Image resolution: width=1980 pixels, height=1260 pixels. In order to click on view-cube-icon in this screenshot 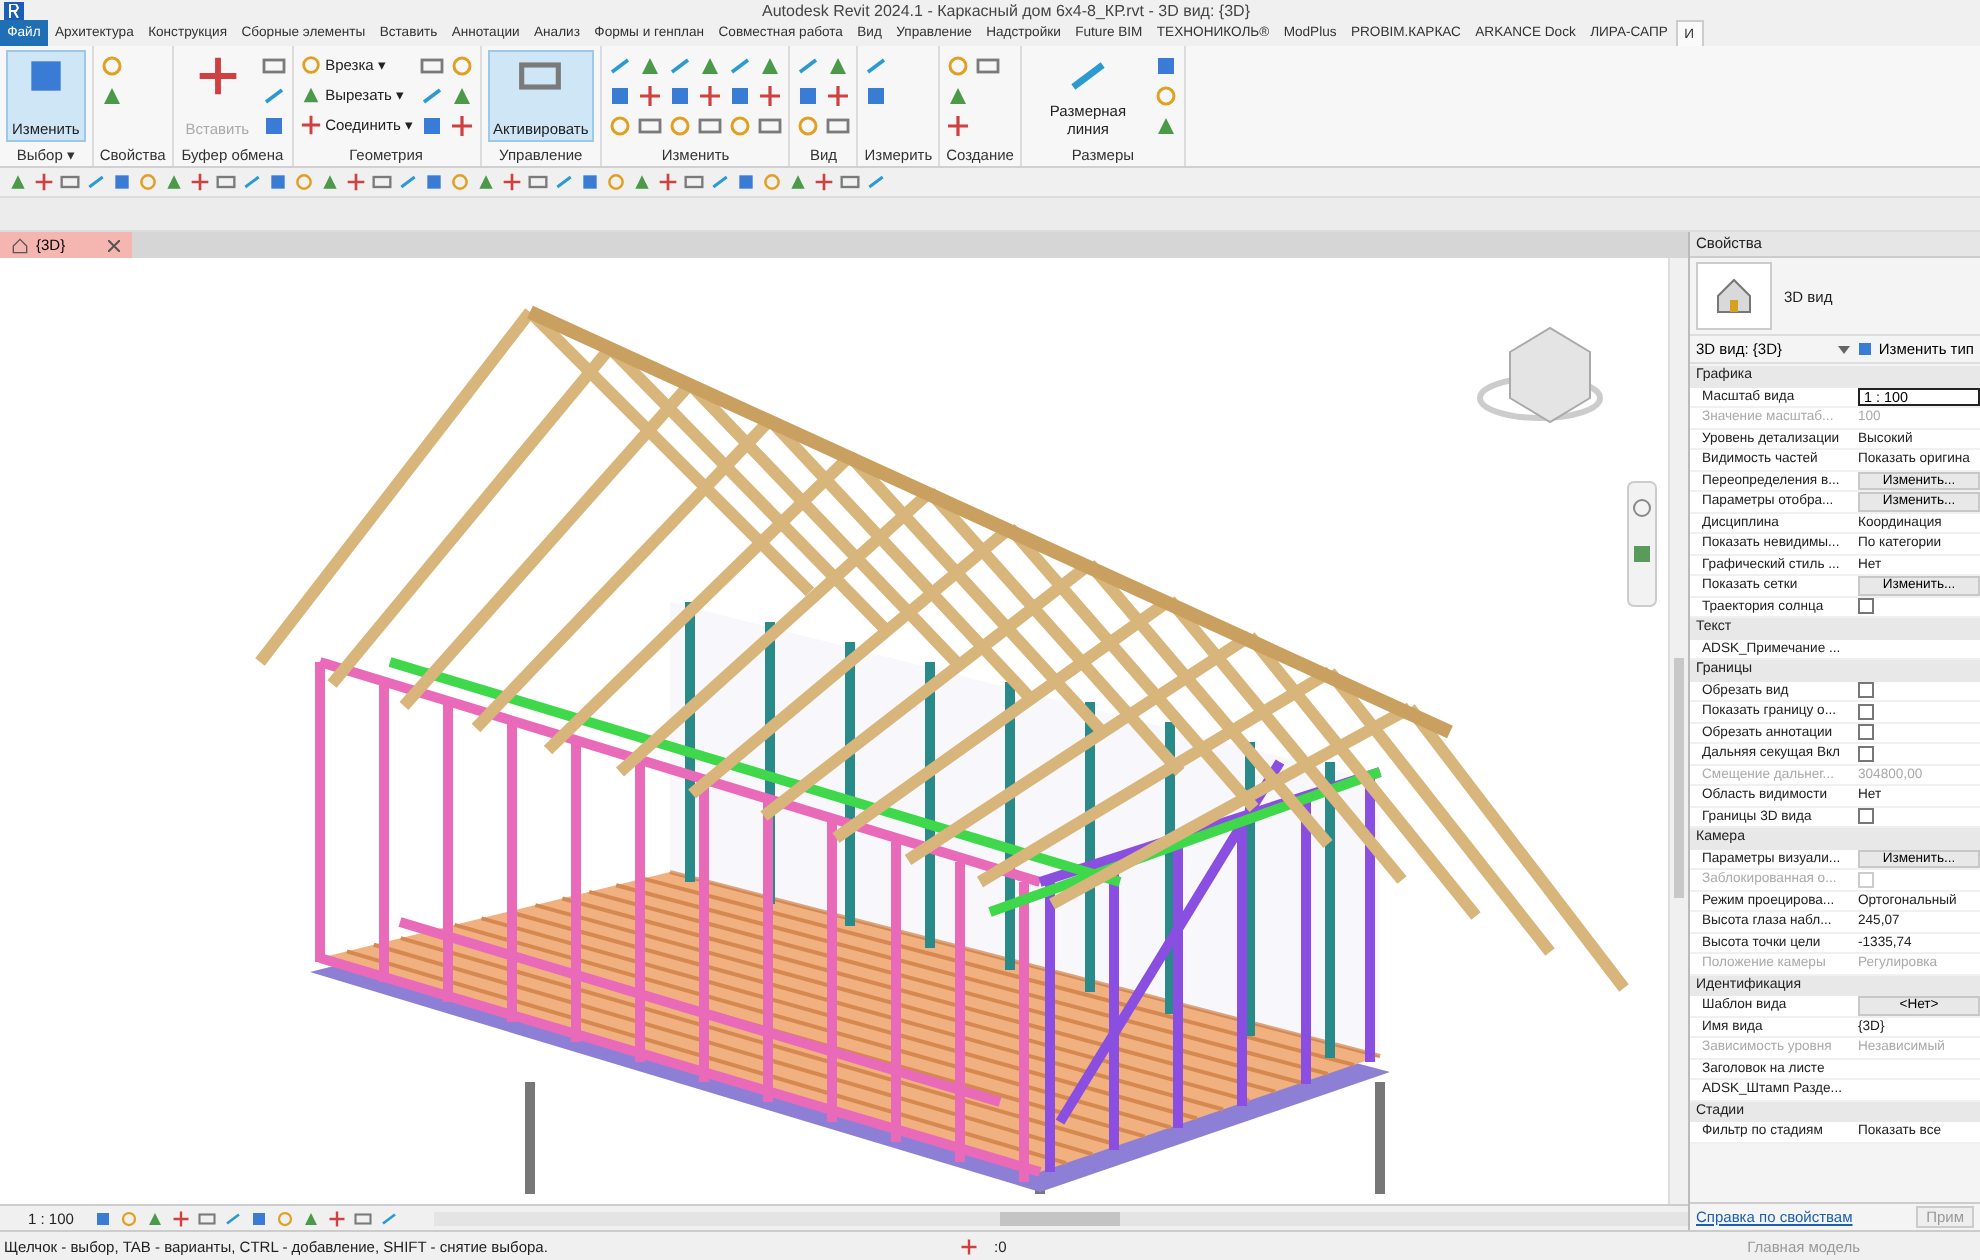, I will do `click(1540, 375)`.